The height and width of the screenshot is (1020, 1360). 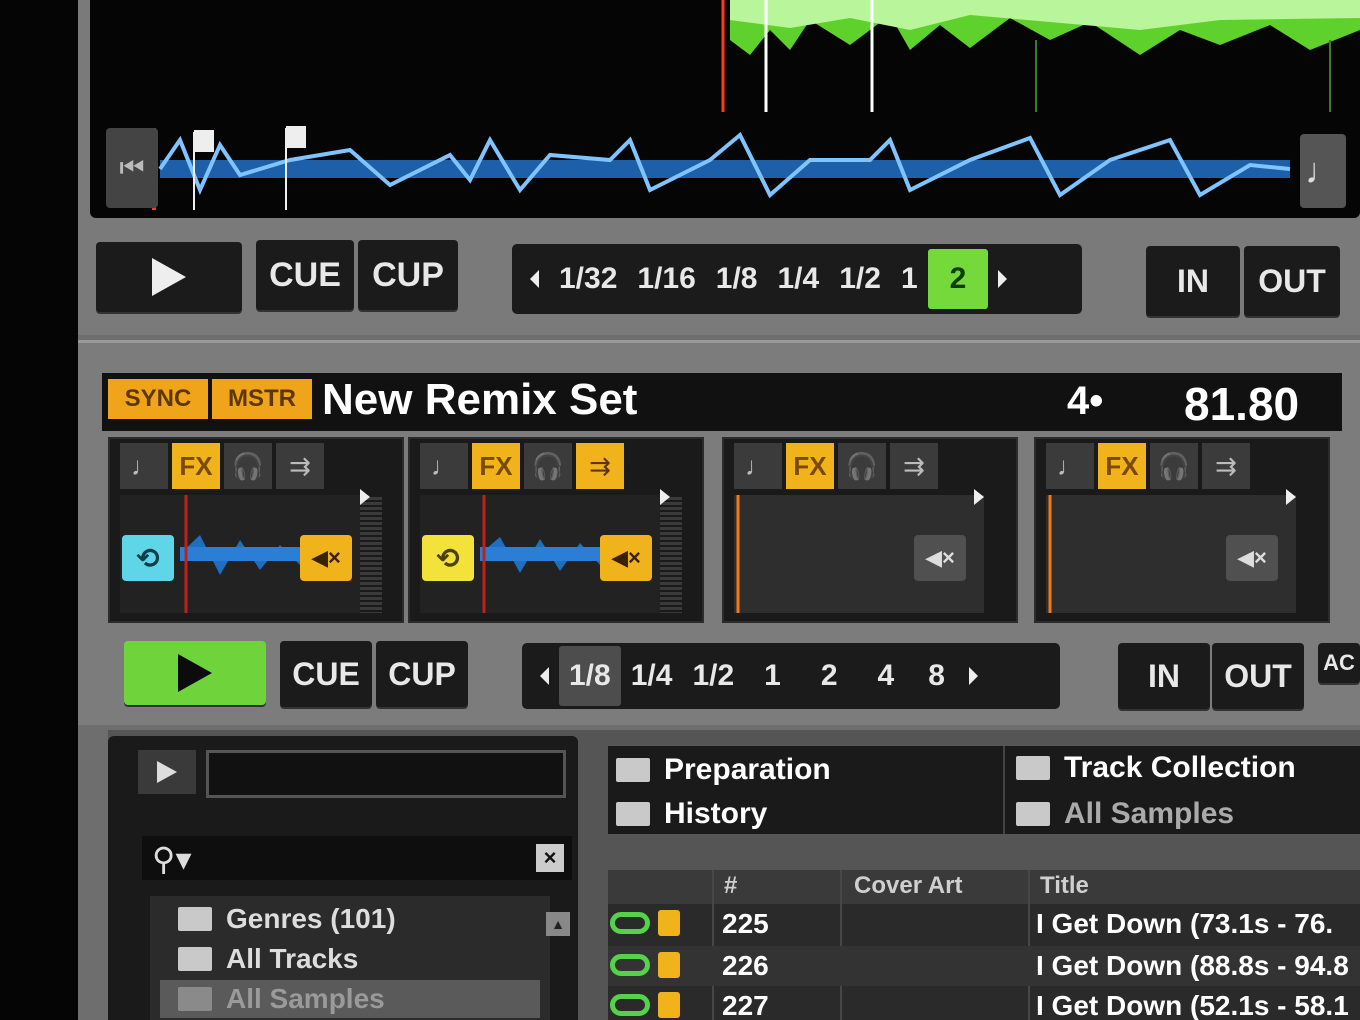 What do you see at coordinates (256, 530) in the screenshot?
I see `remix-slot-1: ♩ FX 🎧 ⇉ ⟲ ◀×` at bounding box center [256, 530].